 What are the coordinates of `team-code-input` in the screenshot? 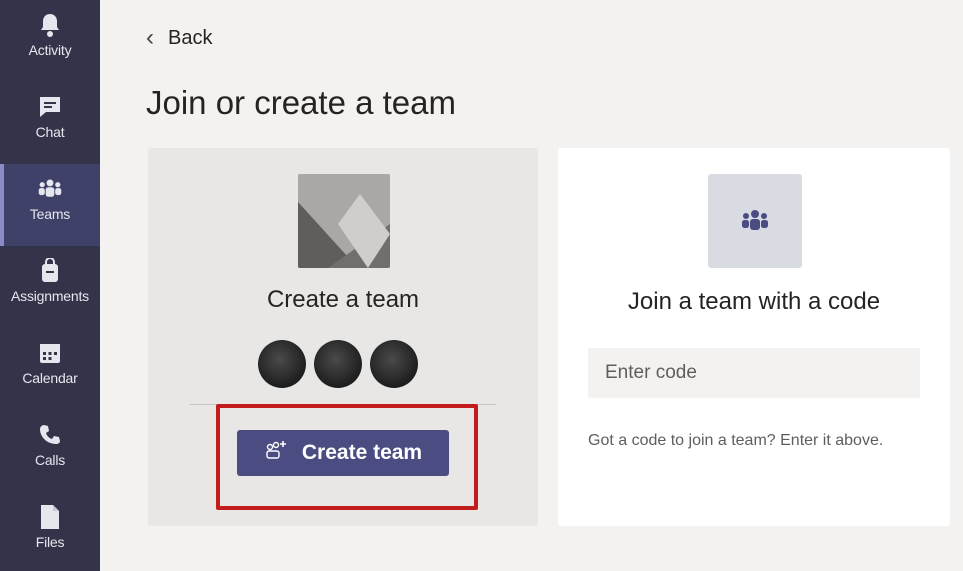 It's located at (754, 373).